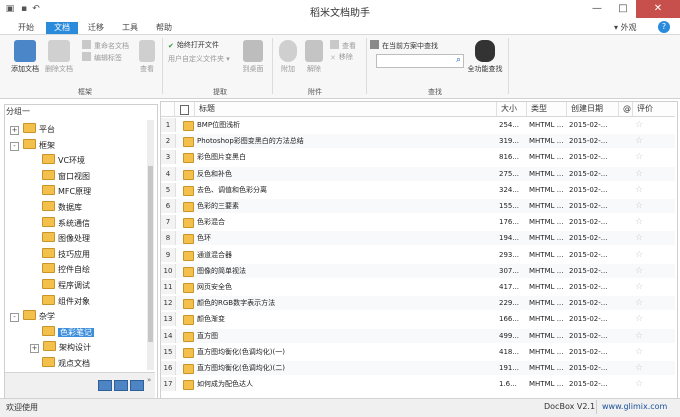 The height and width of the screenshot is (417, 680). Describe the element at coordinates (60, 285) in the screenshot. I see `tree-node: 程序调试` at that location.